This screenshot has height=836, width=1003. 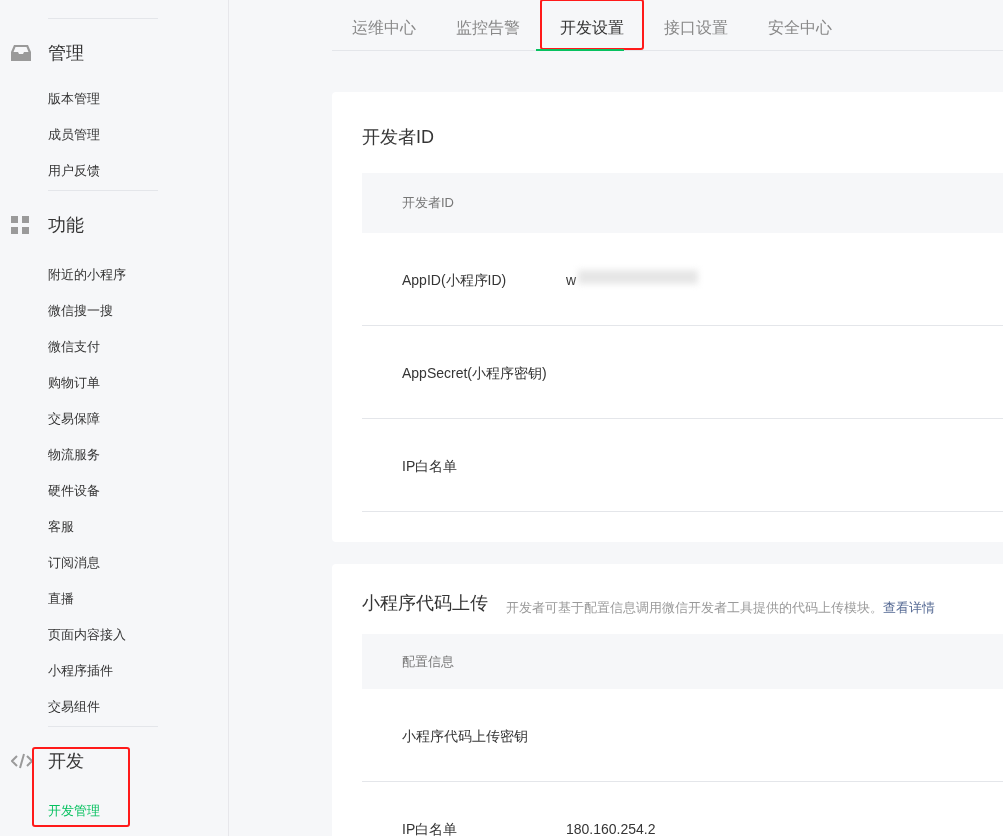 What do you see at coordinates (74, 383) in the screenshot?
I see `sidebar-item: 购物订单` at bounding box center [74, 383].